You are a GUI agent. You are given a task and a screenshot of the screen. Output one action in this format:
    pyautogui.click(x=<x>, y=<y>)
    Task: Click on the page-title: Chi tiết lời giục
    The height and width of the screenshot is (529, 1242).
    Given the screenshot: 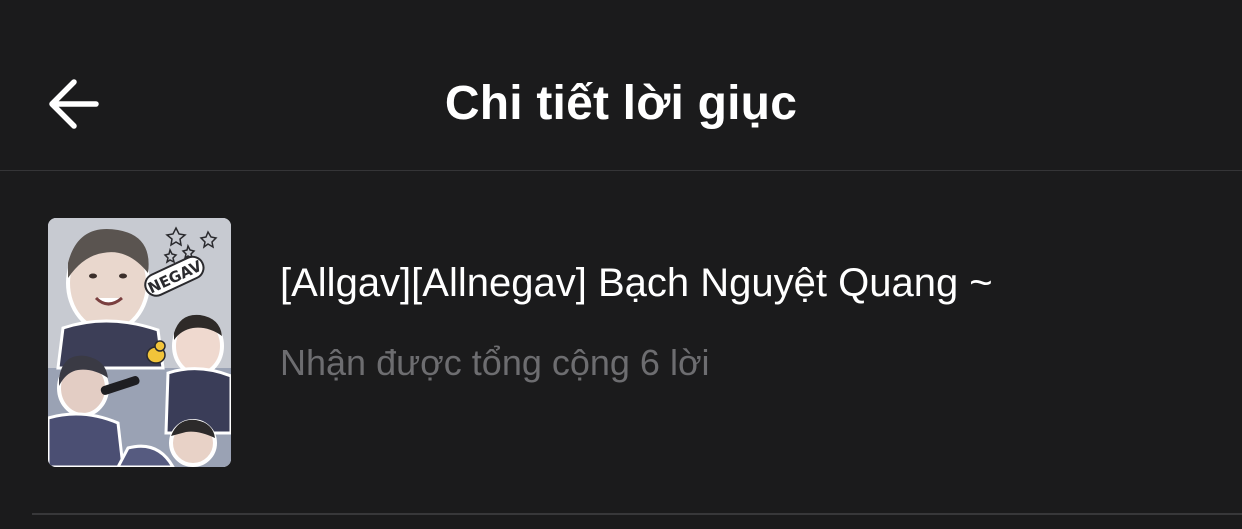 What is the action you would take?
    pyautogui.click(x=621, y=103)
    